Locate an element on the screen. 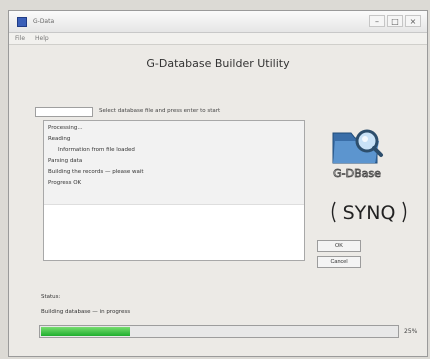 Image resolution: width=430 pixels, height=359 pixels. close-button: × is located at coordinates (413, 21).